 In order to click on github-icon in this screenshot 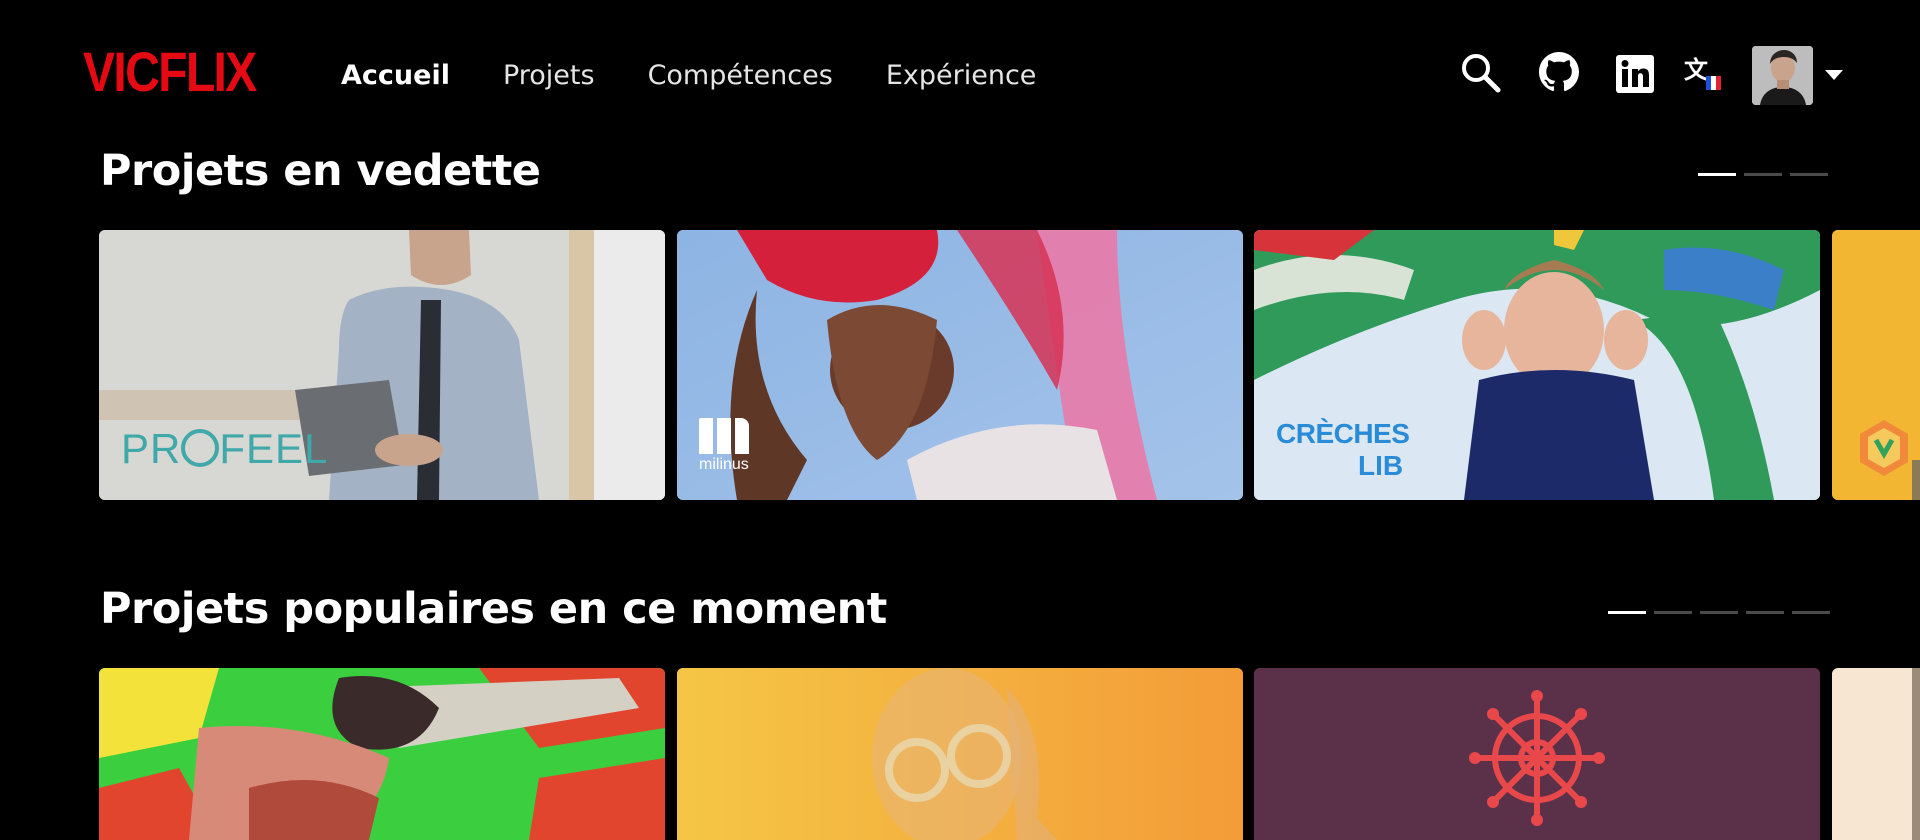, I will do `click(1559, 72)`.